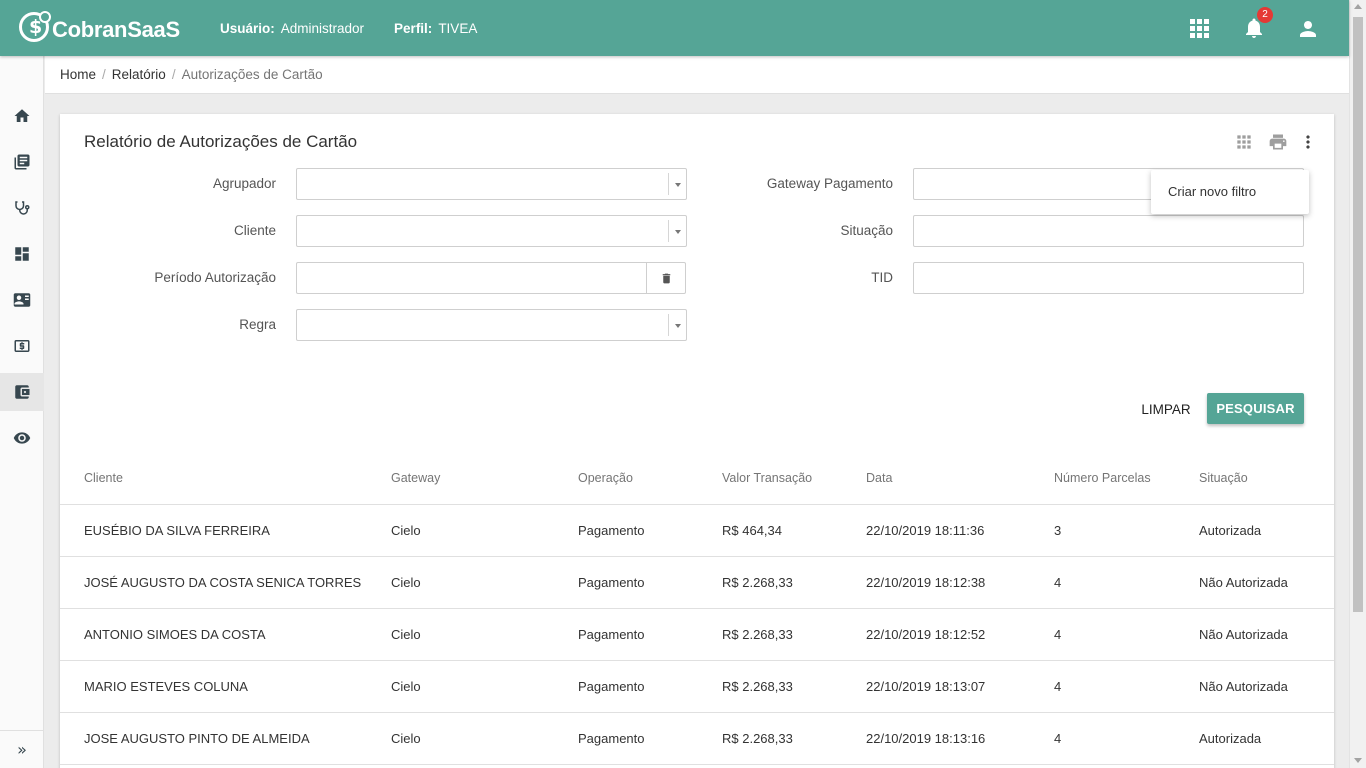 The height and width of the screenshot is (768, 1366). I want to click on sidebar: », so click(22, 412).